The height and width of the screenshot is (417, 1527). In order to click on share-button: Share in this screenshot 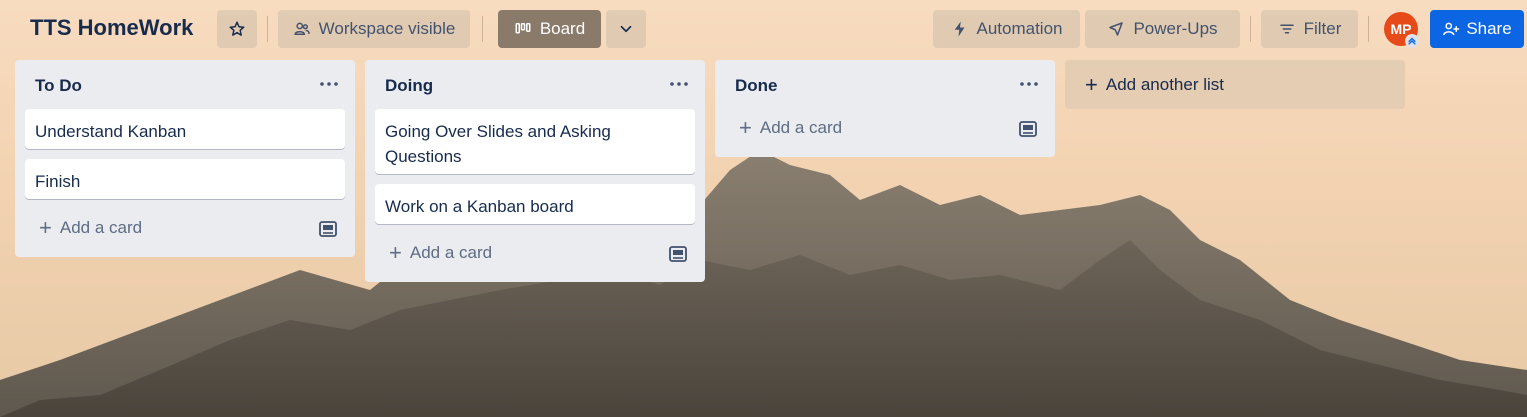, I will do `click(1477, 29)`.